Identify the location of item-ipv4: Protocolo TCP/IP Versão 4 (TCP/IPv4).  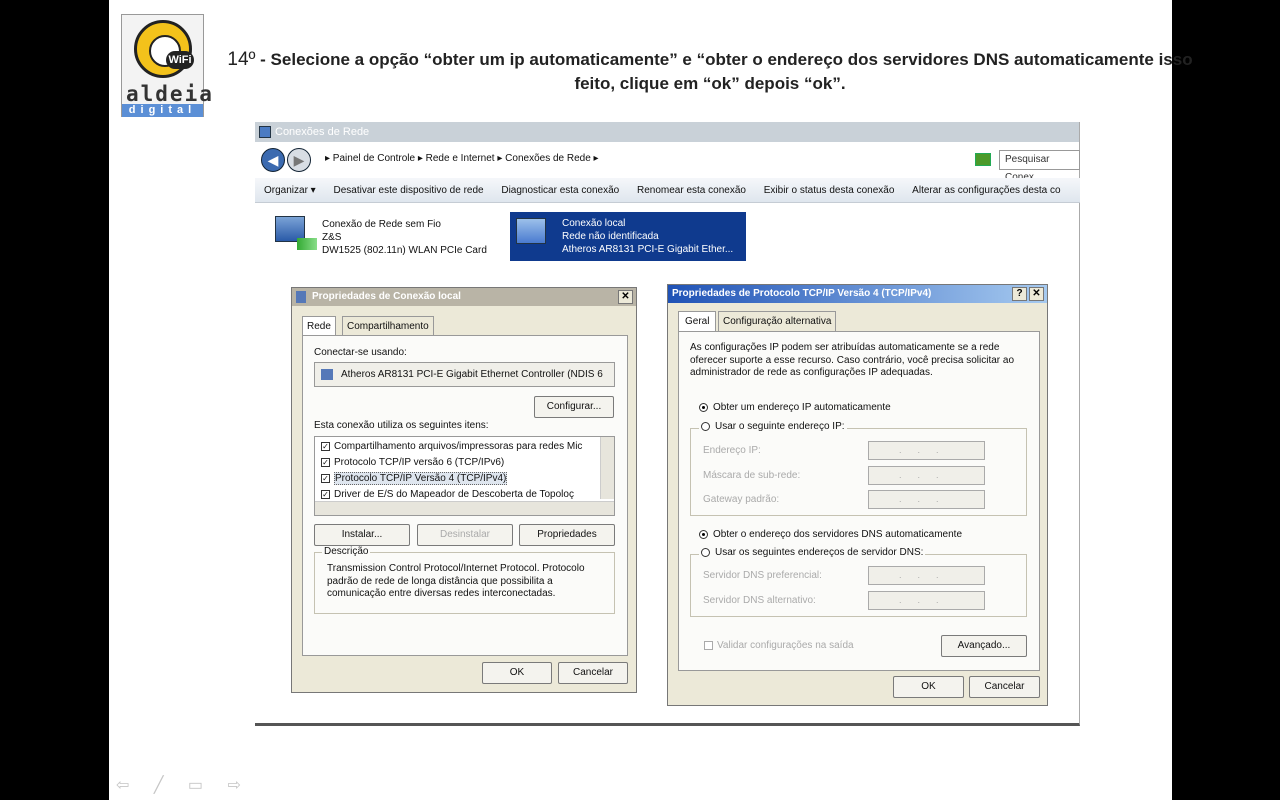
(421, 478).